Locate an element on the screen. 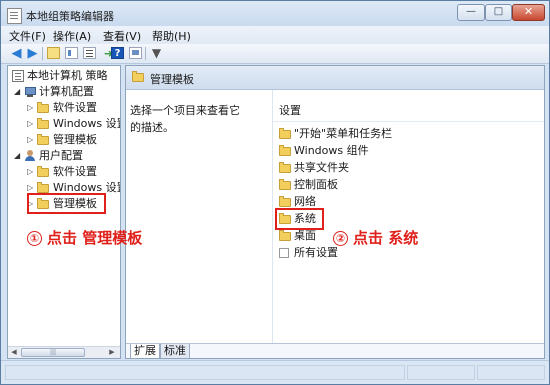  status-cell-main is located at coordinates (205, 372).